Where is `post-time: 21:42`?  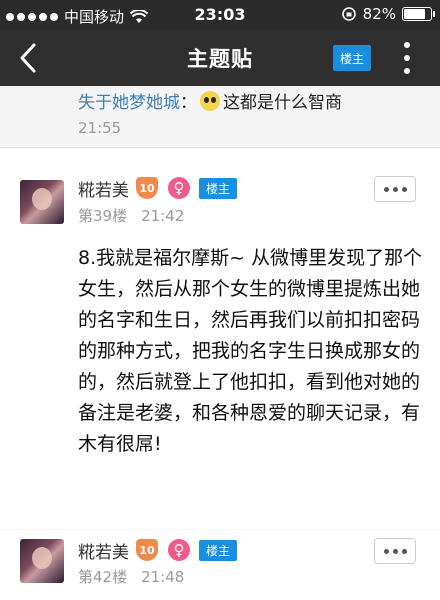
post-time: 21:42 is located at coordinates (163, 216).